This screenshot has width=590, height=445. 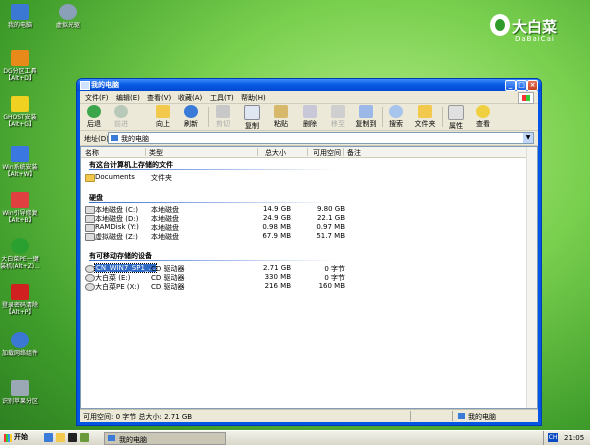 I want to click on desktop-quicklaunch-icon, so click(x=48, y=437).